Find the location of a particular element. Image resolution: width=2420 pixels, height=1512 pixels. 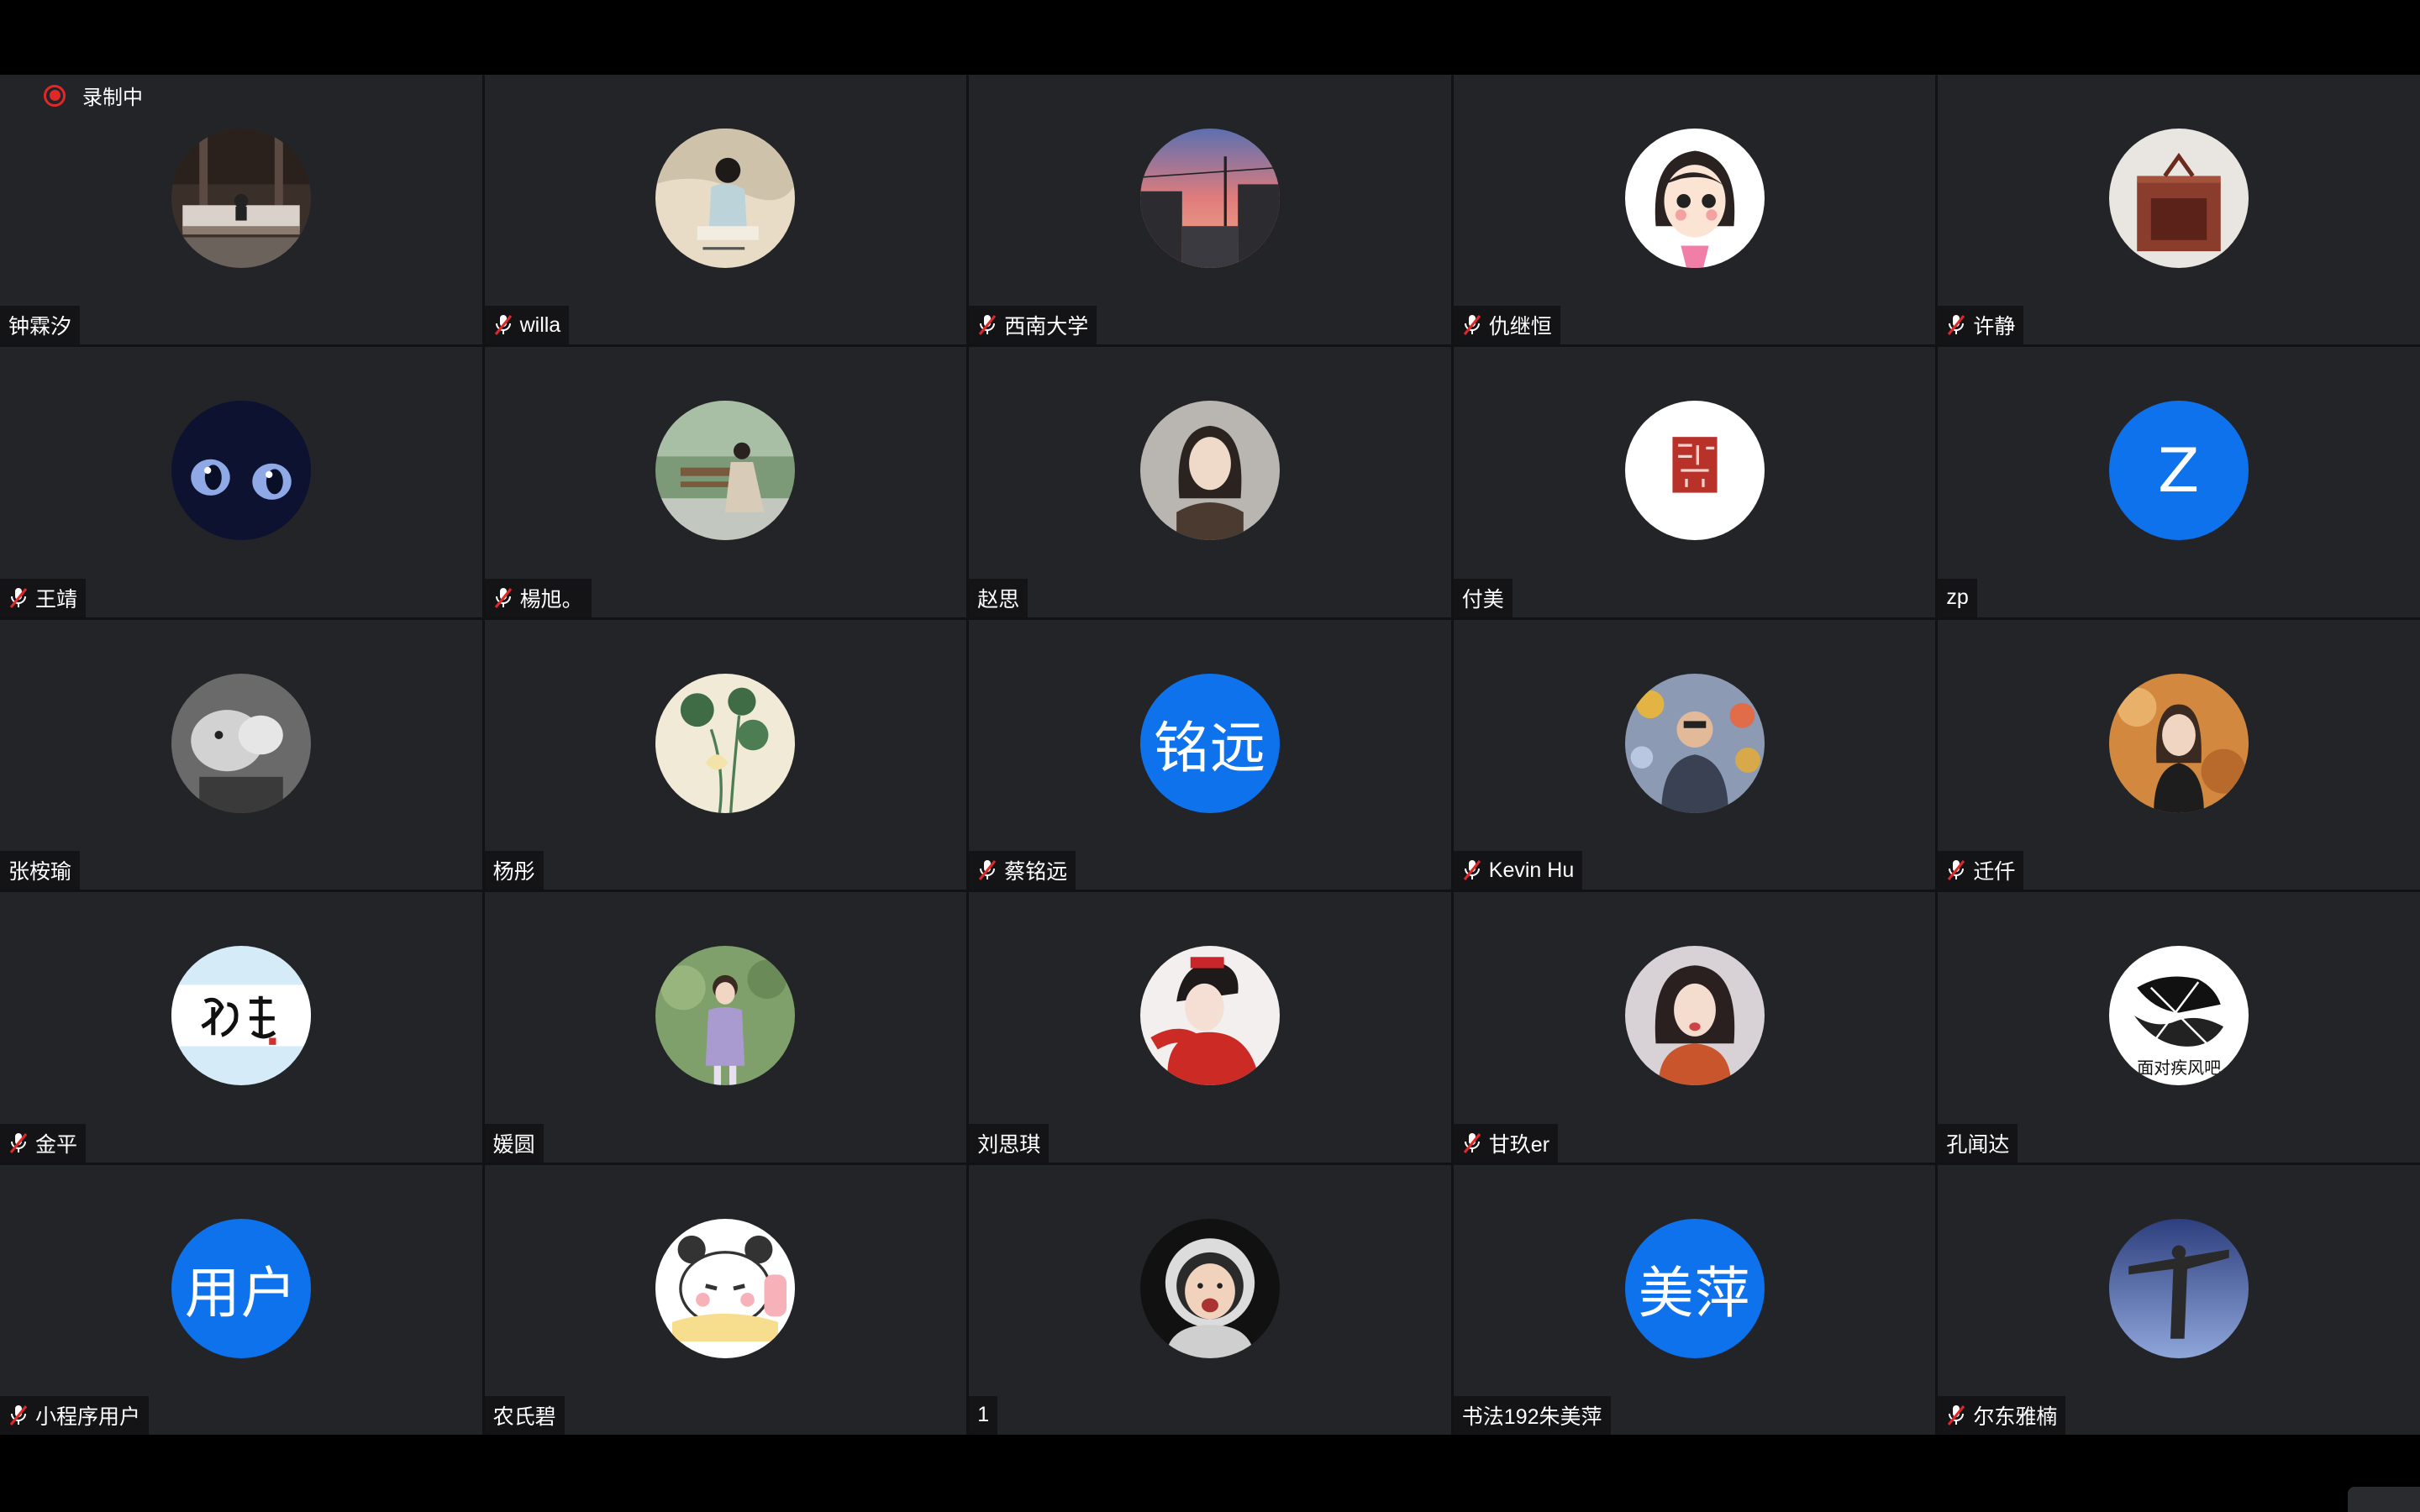

participant-tile: 尔东雅楠 is located at coordinates (2179, 1299).